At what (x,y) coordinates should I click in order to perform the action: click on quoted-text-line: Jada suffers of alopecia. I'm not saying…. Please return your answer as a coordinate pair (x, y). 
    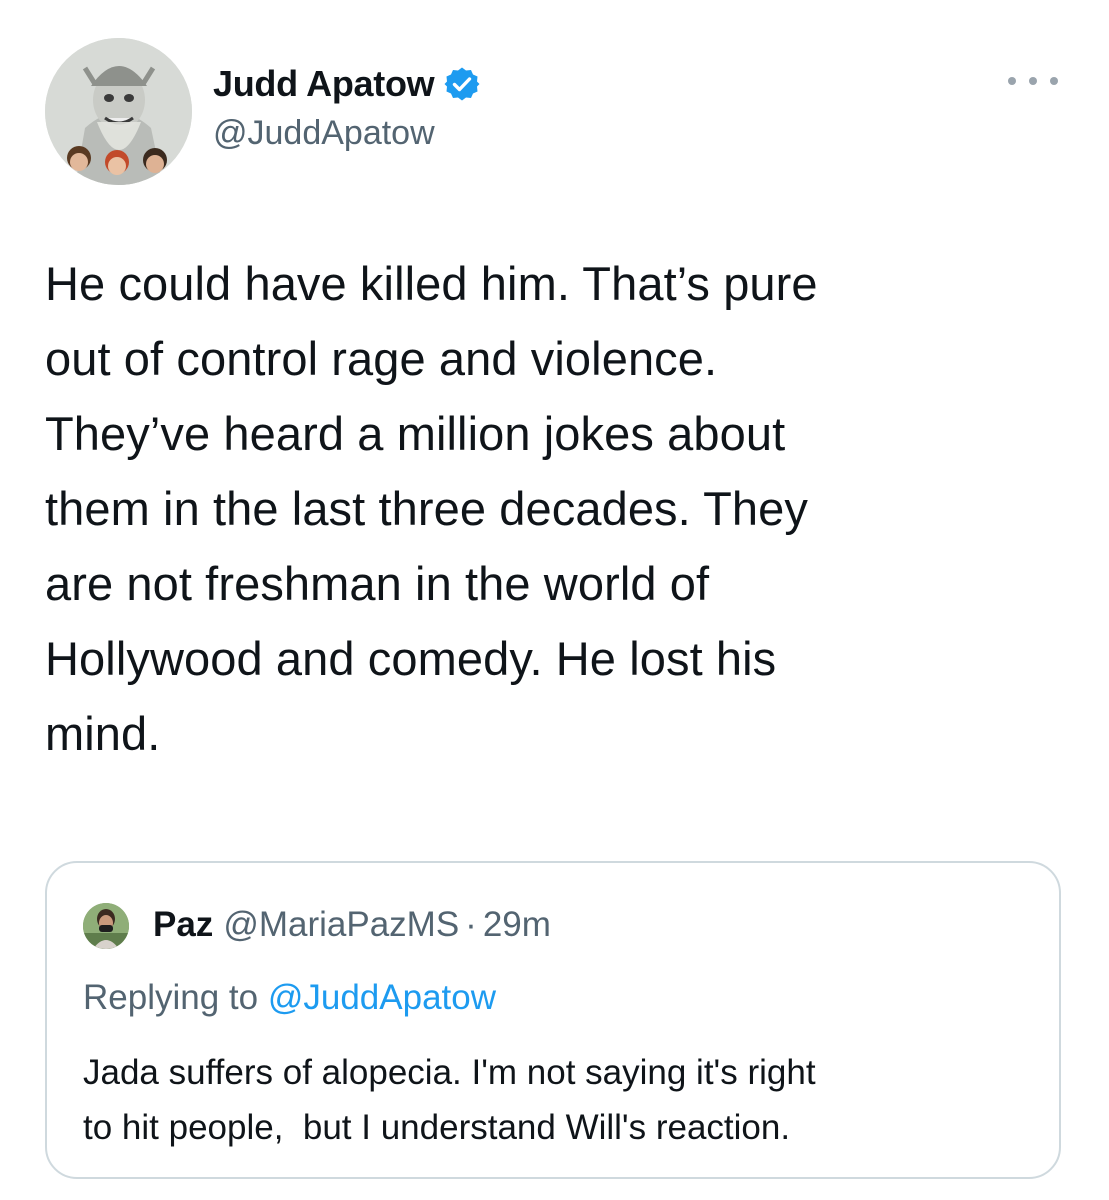
    Looking at the image, I should click on (449, 1072).